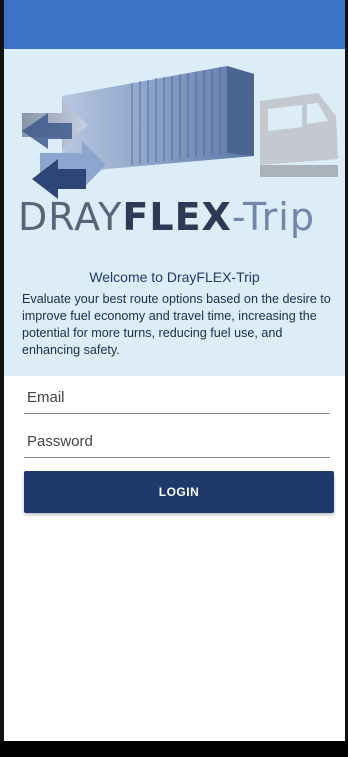 The height and width of the screenshot is (757, 348). I want to click on email-field, so click(177, 395).